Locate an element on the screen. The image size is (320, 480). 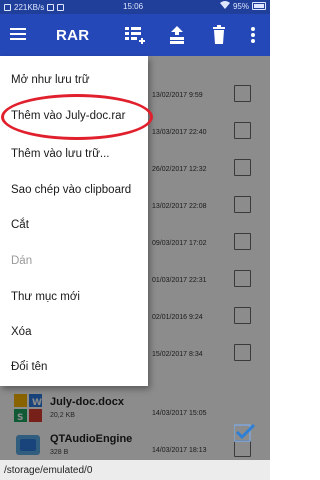
svg-text: S is located at coordinates (20, 417).